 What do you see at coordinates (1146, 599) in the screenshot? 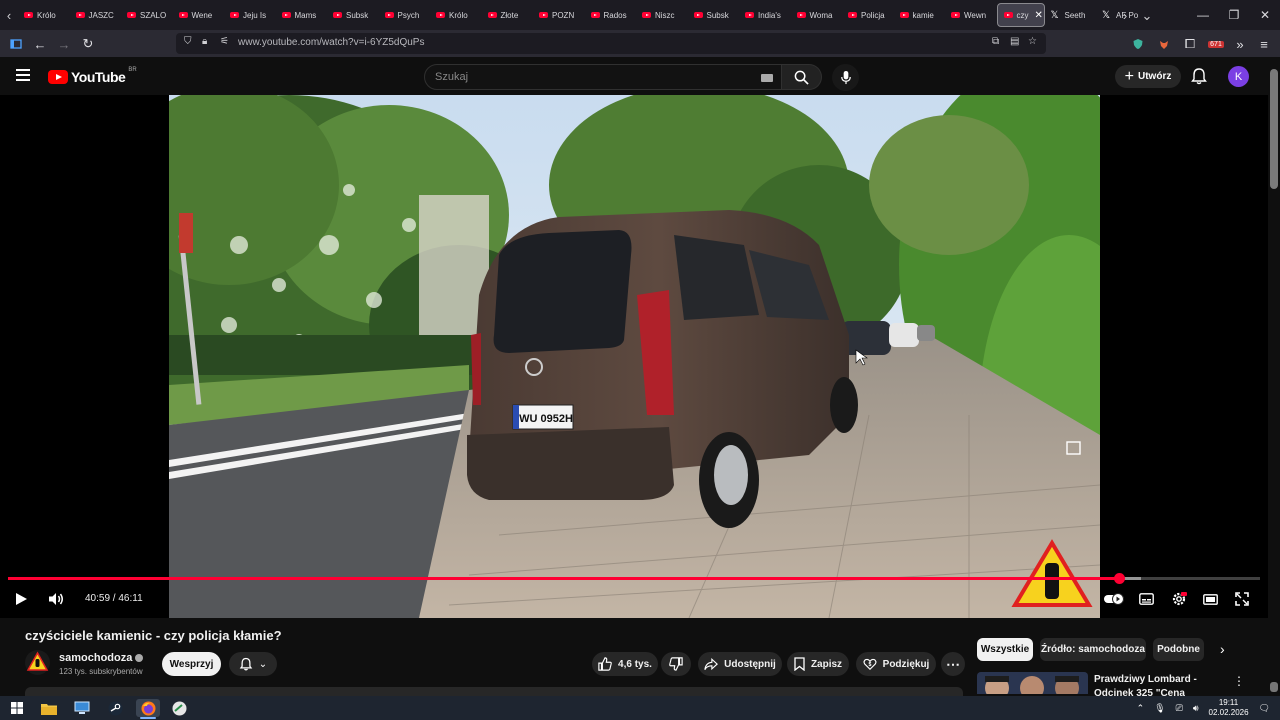
I see `subtitles-button` at bounding box center [1146, 599].